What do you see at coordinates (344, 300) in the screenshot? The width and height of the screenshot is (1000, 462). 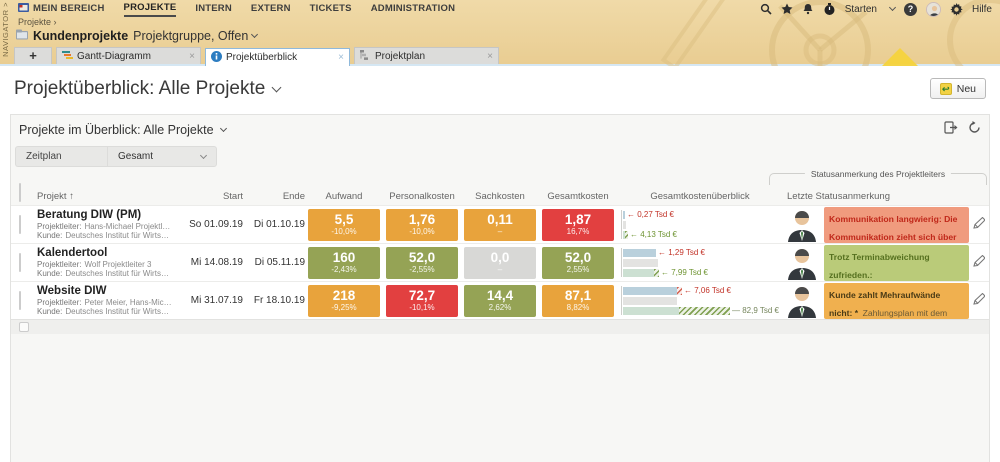 I see `aufwand-badge: 218 -9,25%` at bounding box center [344, 300].